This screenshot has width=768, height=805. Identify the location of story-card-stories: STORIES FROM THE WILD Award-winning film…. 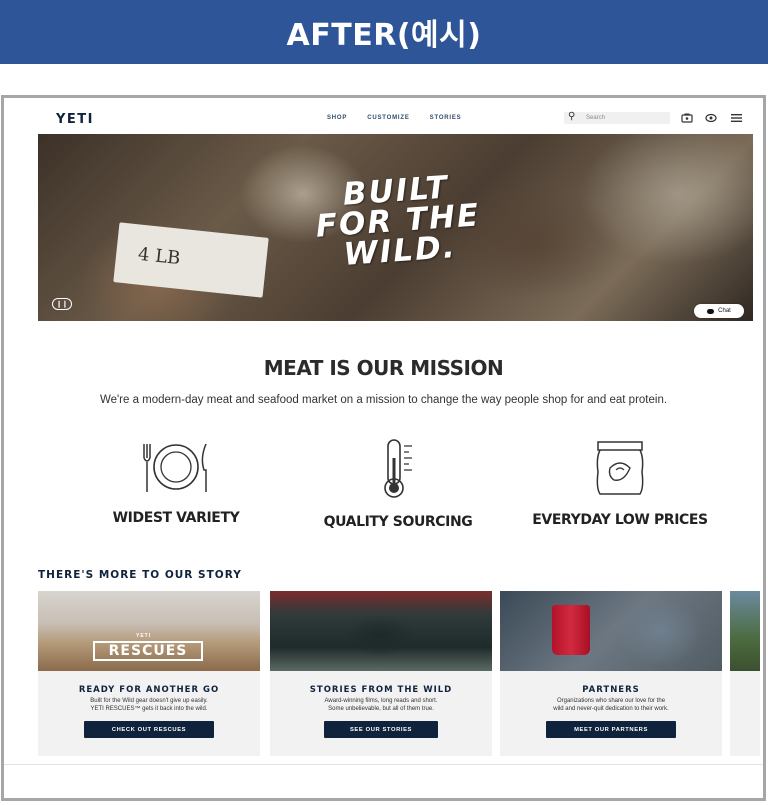
(381, 673).